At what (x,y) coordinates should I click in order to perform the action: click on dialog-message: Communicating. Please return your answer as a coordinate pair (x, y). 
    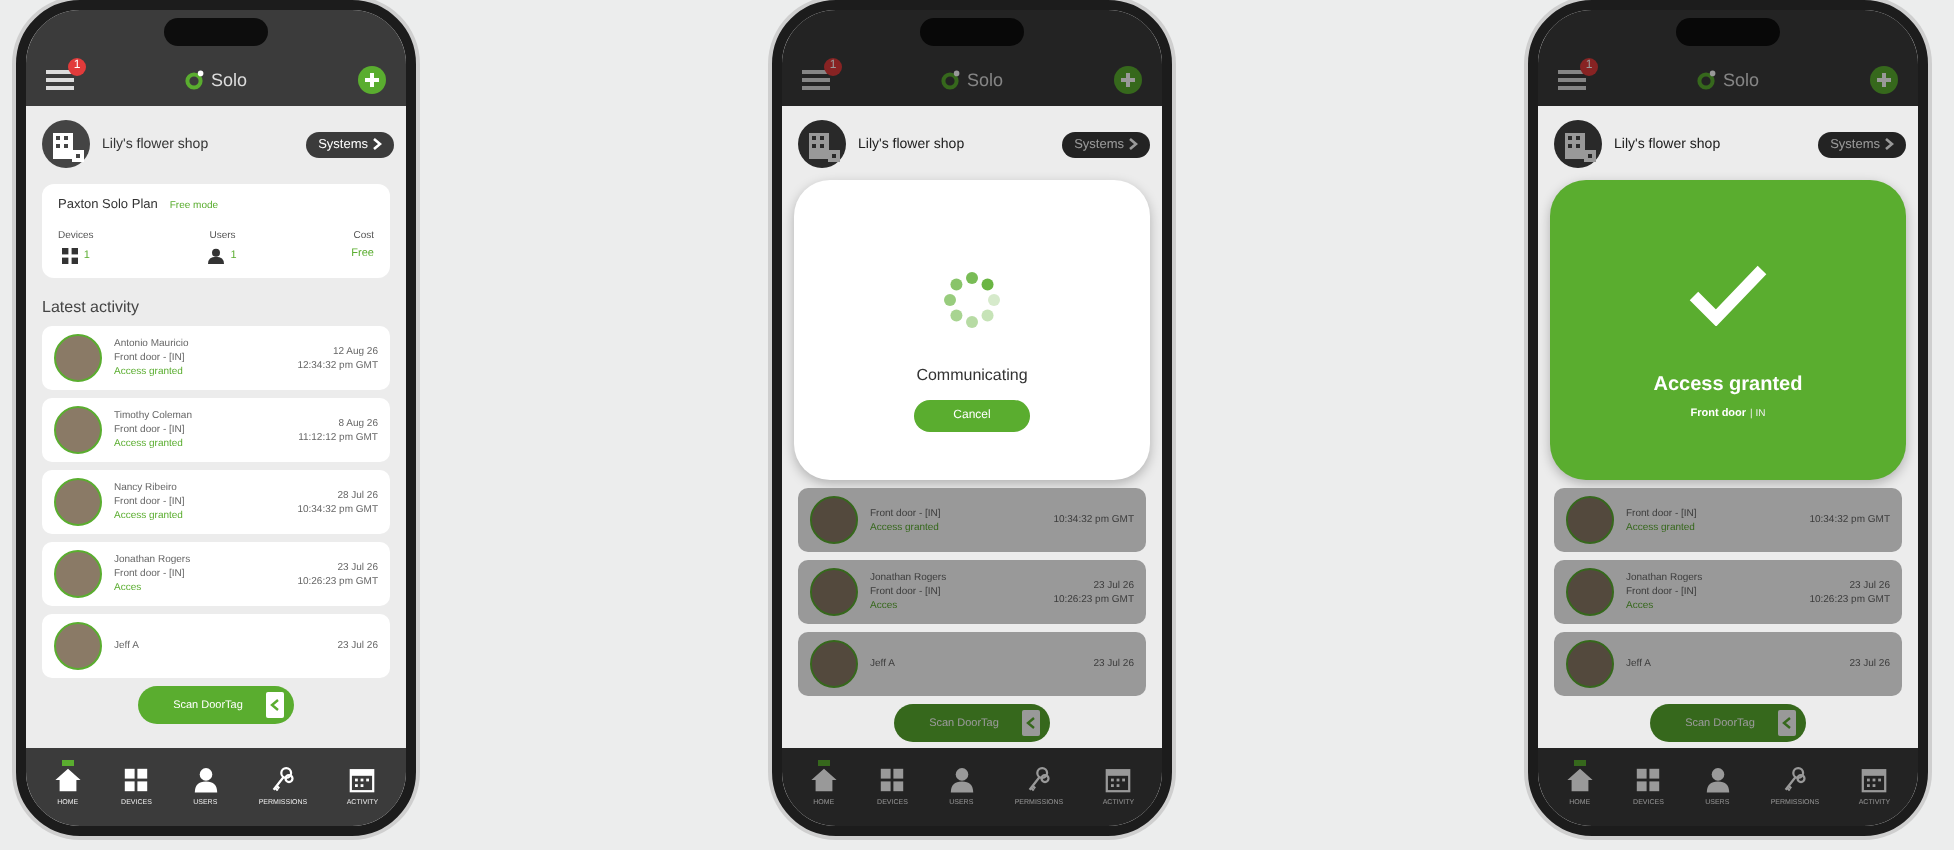
    Looking at the image, I should click on (972, 374).